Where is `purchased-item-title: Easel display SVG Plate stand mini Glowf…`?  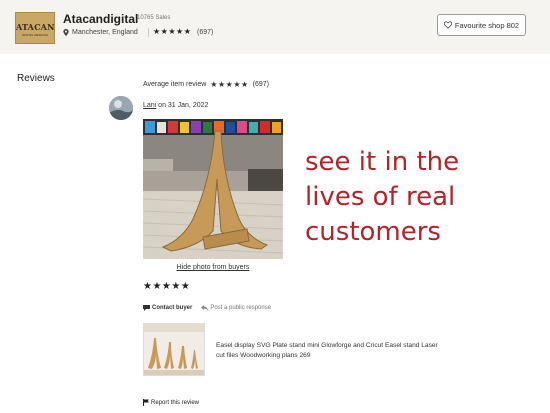 purchased-item-title: Easel display SVG Plate stand mini Glowf… is located at coordinates (331, 351).